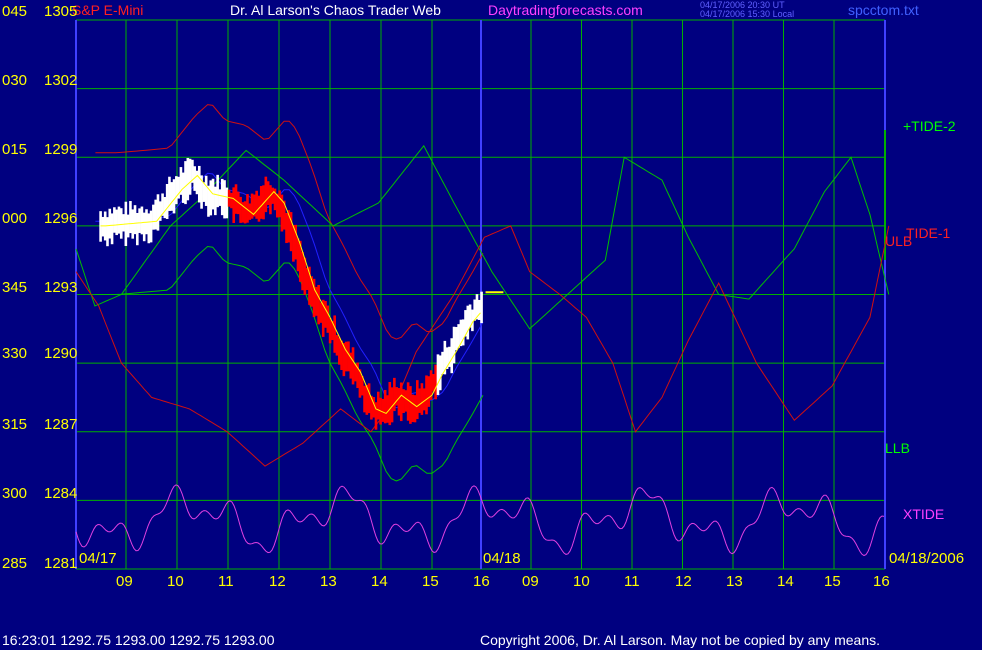 This screenshot has height=650, width=982. Describe the element at coordinates (924, 514) in the screenshot. I see `xtide-label: XTIDE` at that location.